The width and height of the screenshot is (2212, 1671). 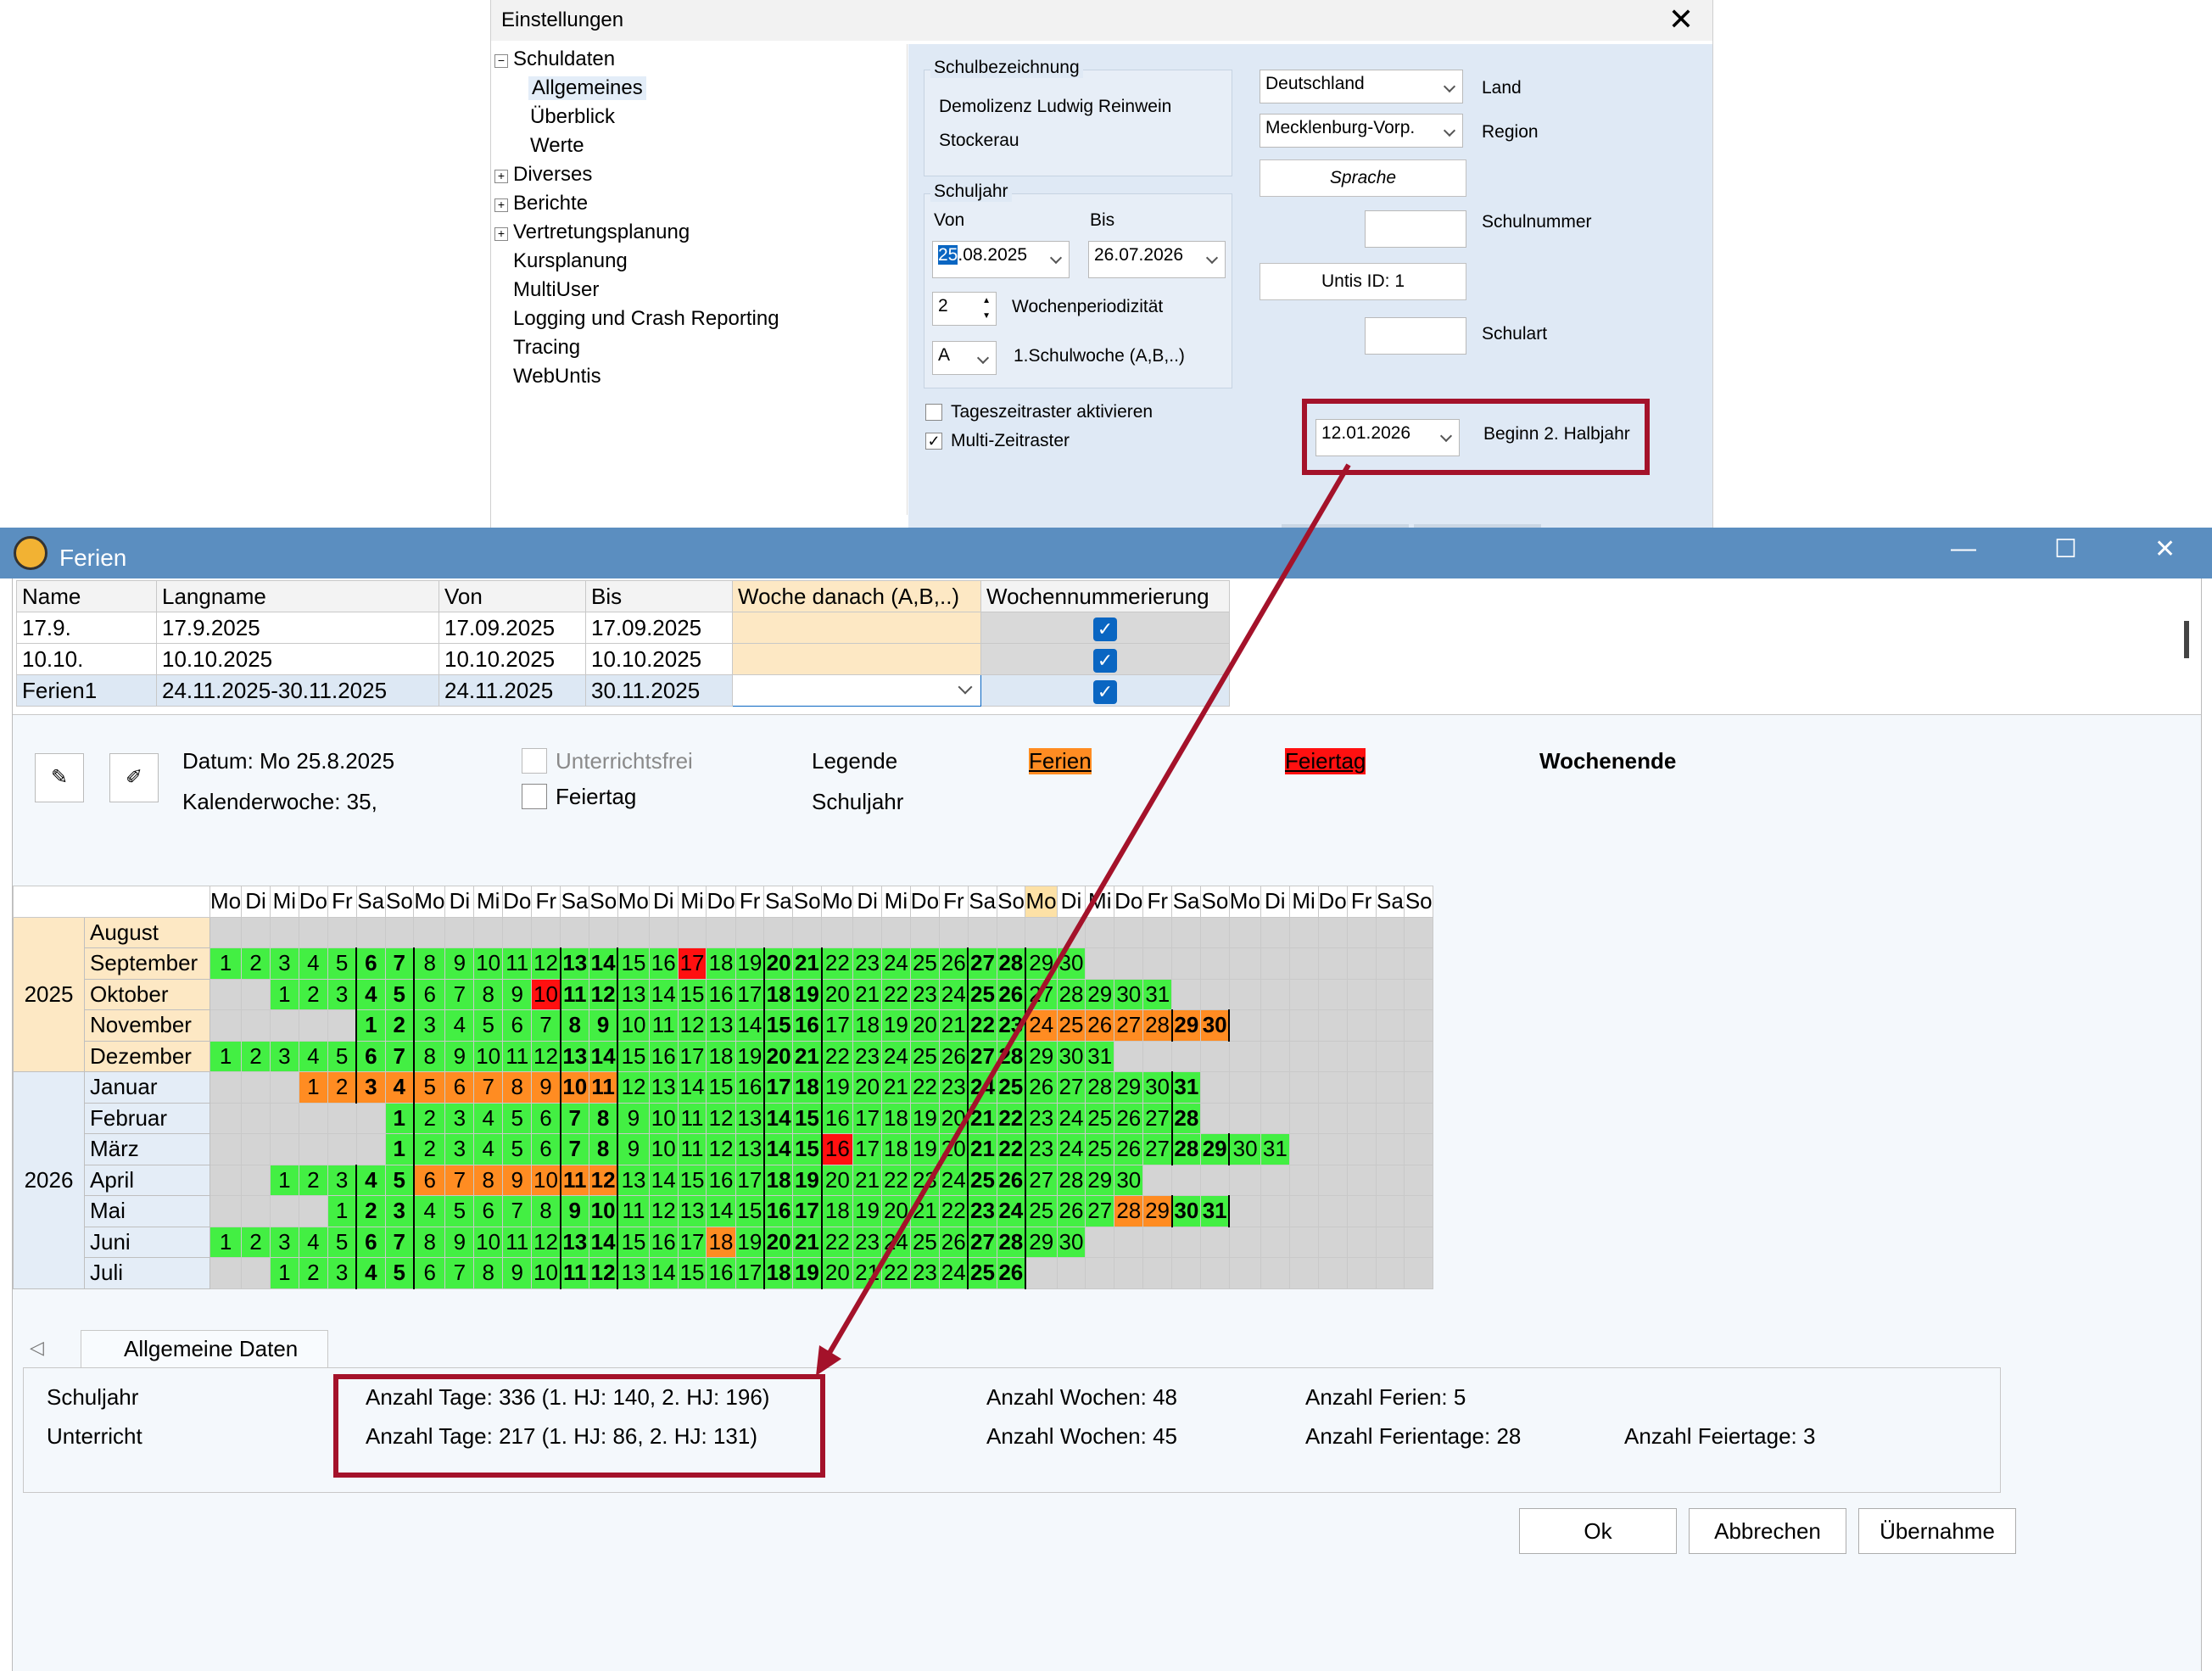 What do you see at coordinates (572, 117) in the screenshot?
I see `tree-item-ueberblick: Überblick` at bounding box center [572, 117].